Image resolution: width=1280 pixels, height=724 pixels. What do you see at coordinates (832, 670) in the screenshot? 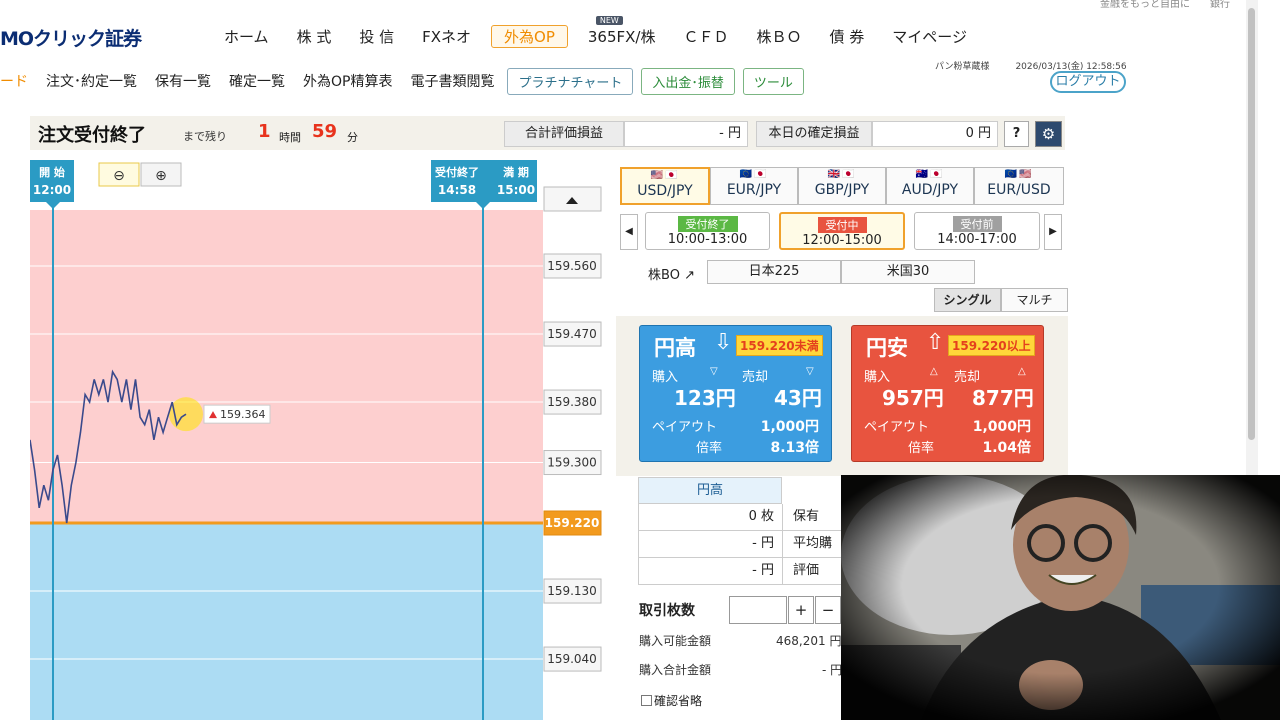
I see `total-amount-value: - 円` at bounding box center [832, 670].